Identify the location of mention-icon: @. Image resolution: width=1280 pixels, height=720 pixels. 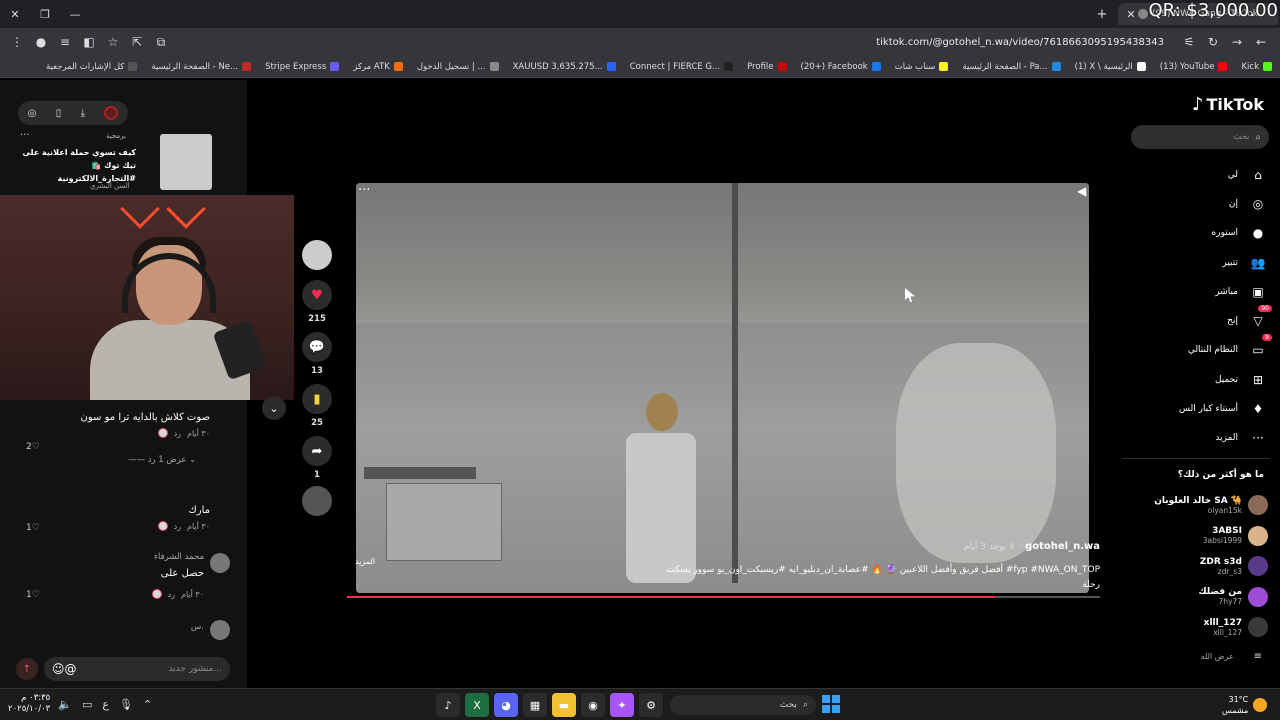
(71, 669).